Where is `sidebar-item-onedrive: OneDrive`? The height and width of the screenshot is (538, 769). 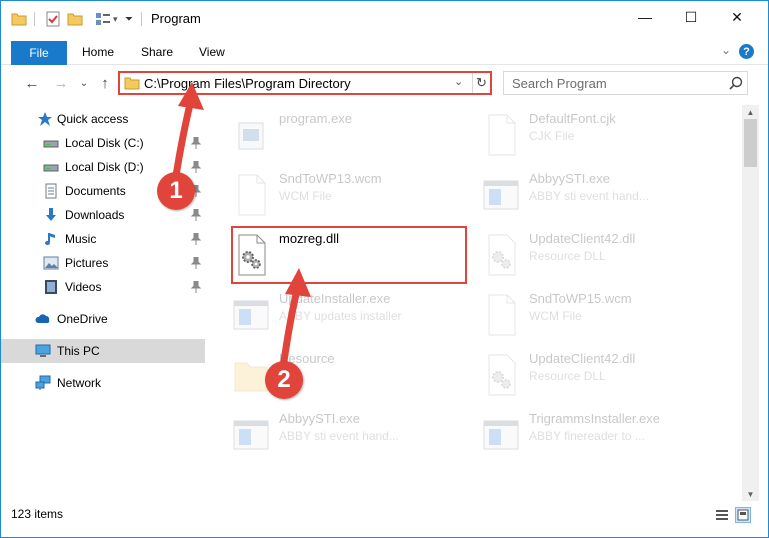
sidebar-item-onedrive: OneDrive is located at coordinates (103, 319).